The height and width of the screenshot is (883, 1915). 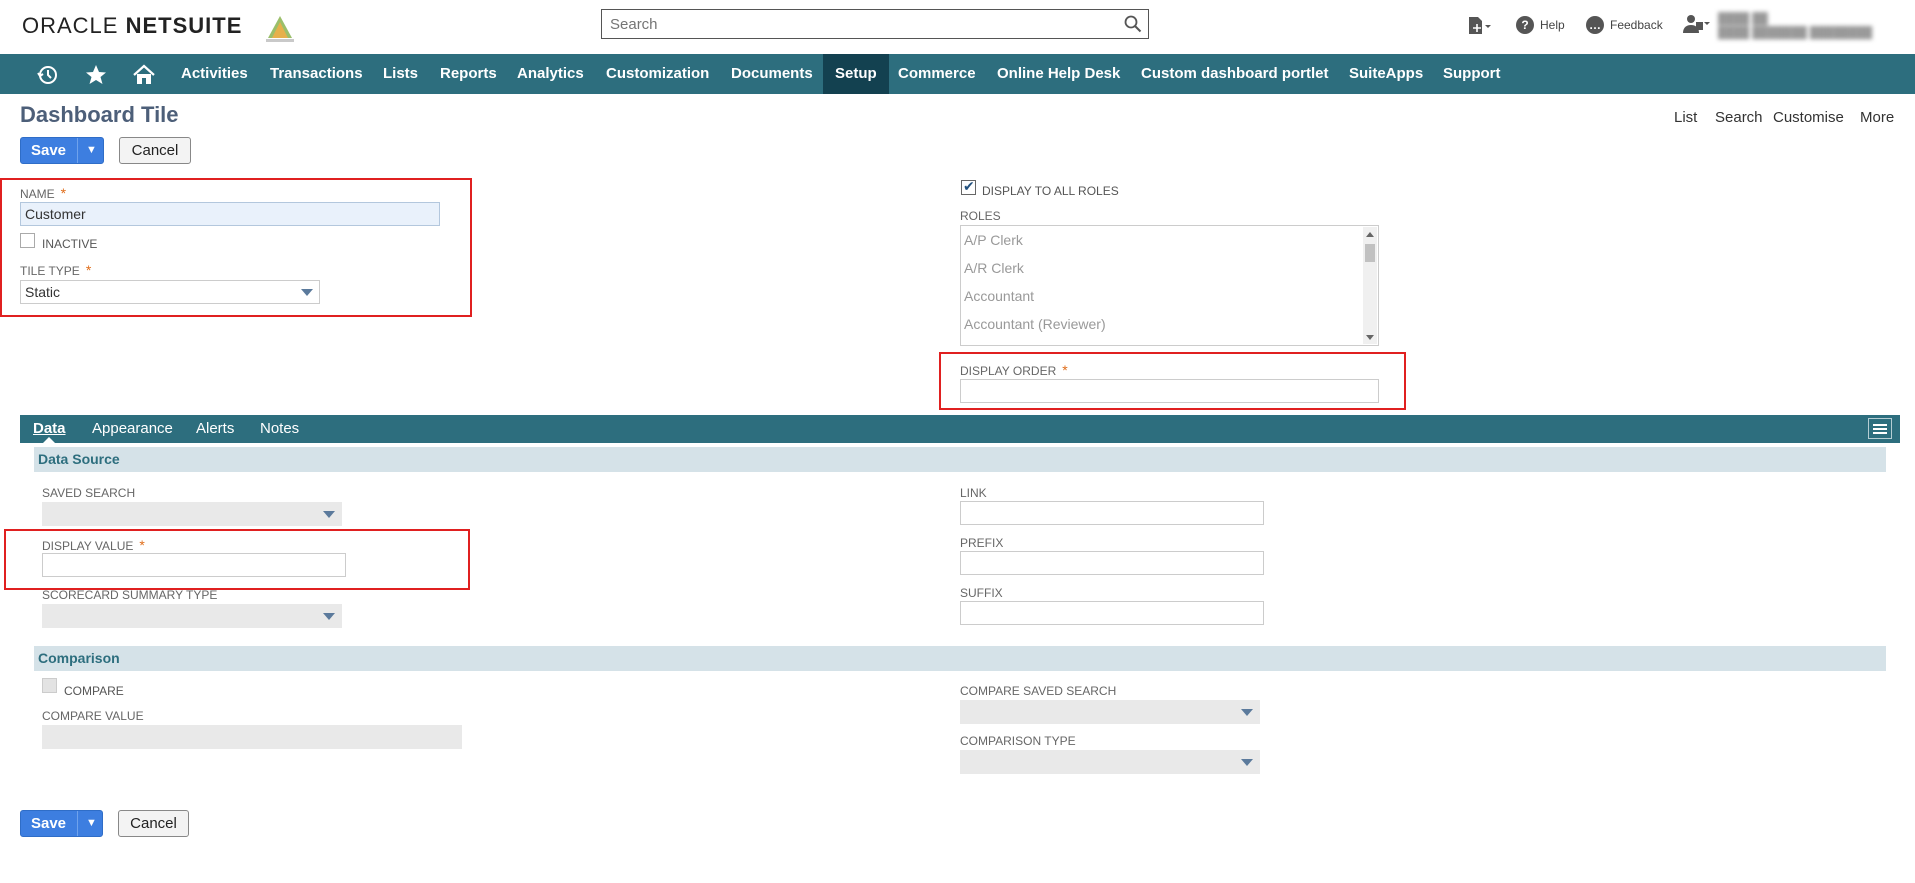 What do you see at coordinates (1808, 117) in the screenshot?
I see `link-customise: Customise` at bounding box center [1808, 117].